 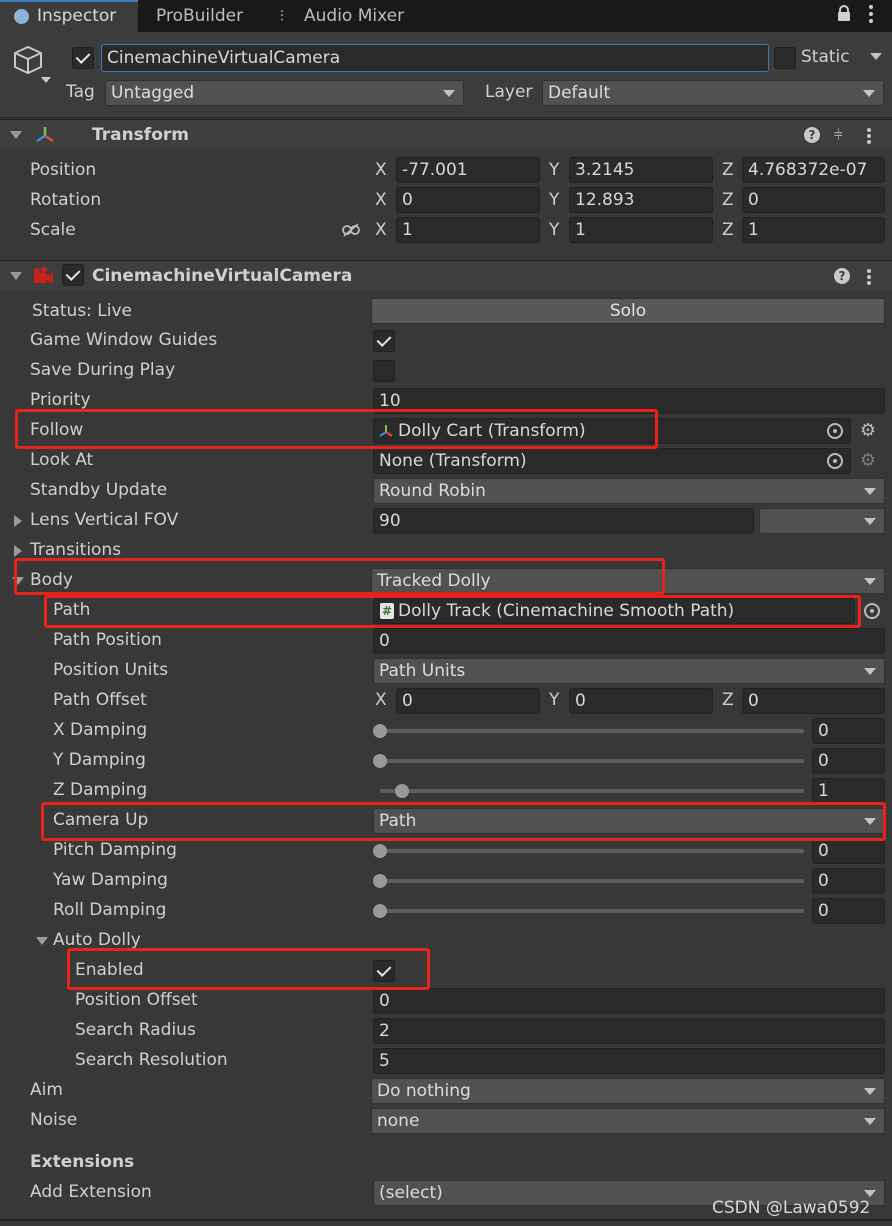 I want to click on layer-label: Layer, so click(x=509, y=92).